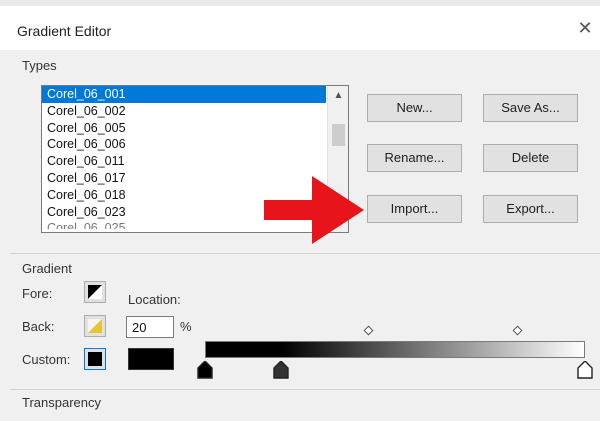  I want to click on custom-color-button, so click(95, 359).